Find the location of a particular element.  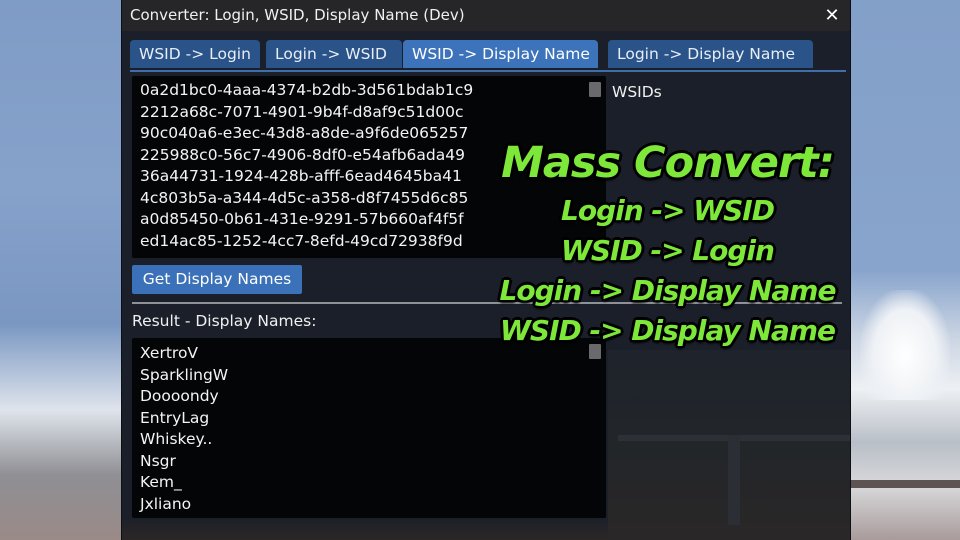

promo-line: Login -> Display Name is located at coordinates (668, 290).